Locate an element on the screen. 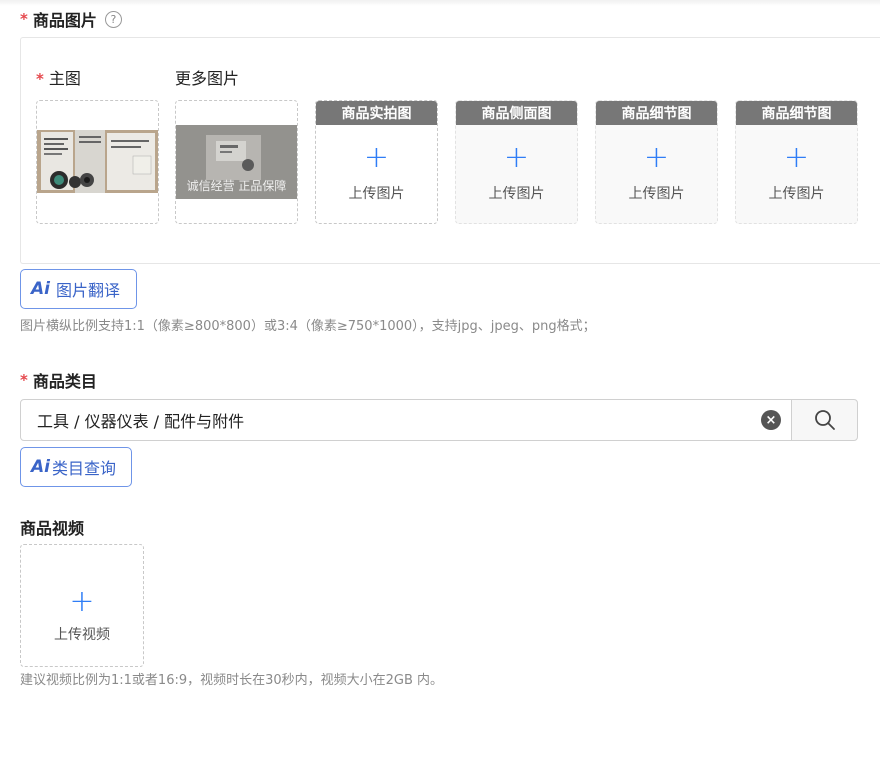 The height and width of the screenshot is (780, 880). upload-slot-side-view: 商品侧面图 + 上传图片 is located at coordinates (516, 162).